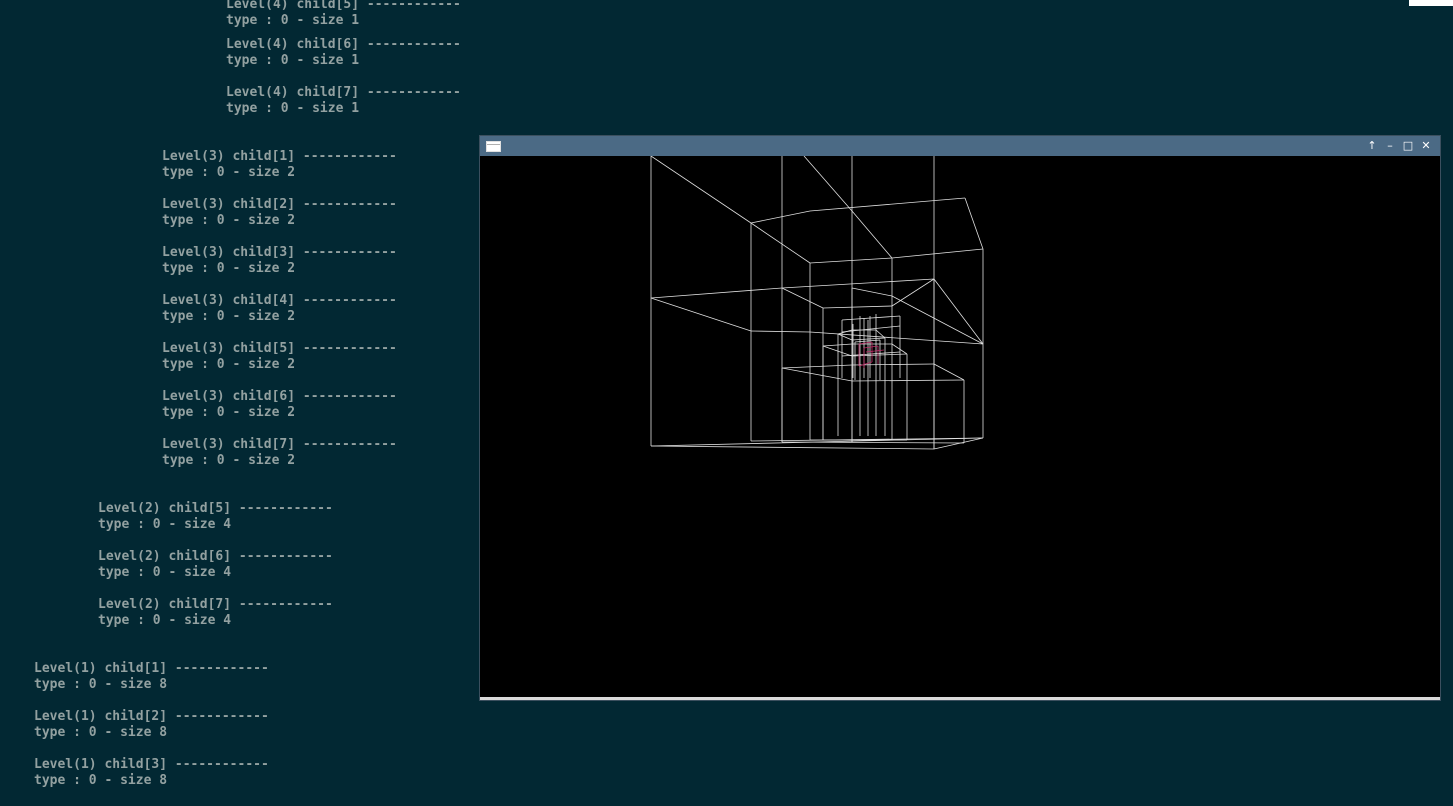 Image resolution: width=1453 pixels, height=806 pixels. I want to click on scroll-indicator, so click(1431, 3).